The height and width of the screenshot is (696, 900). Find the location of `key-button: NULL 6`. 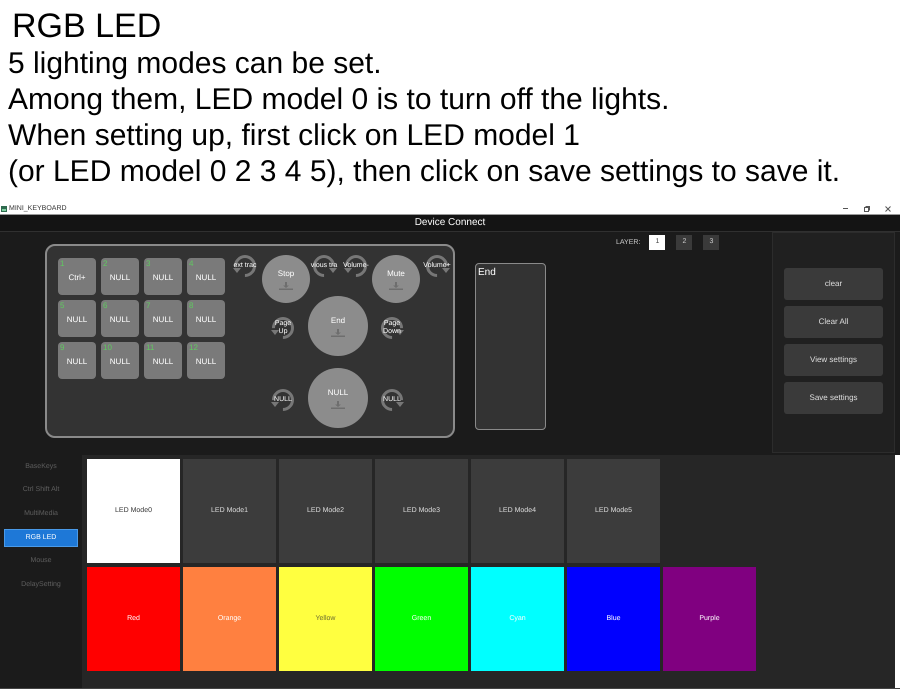

key-button: NULL 6 is located at coordinates (120, 318).